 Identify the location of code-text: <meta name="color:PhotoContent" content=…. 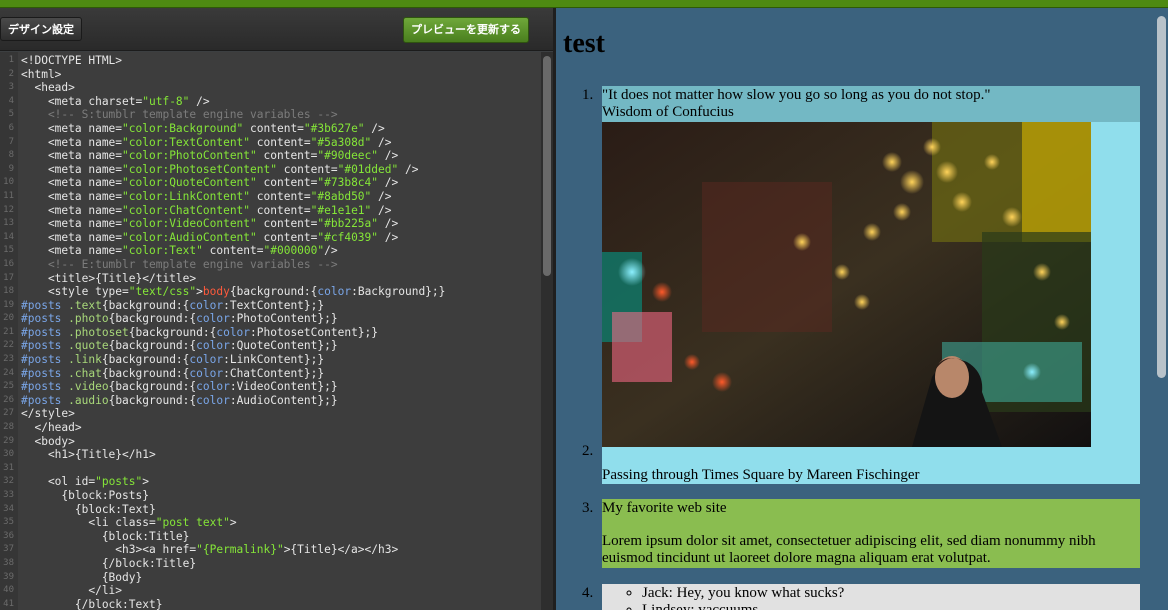
(206, 156).